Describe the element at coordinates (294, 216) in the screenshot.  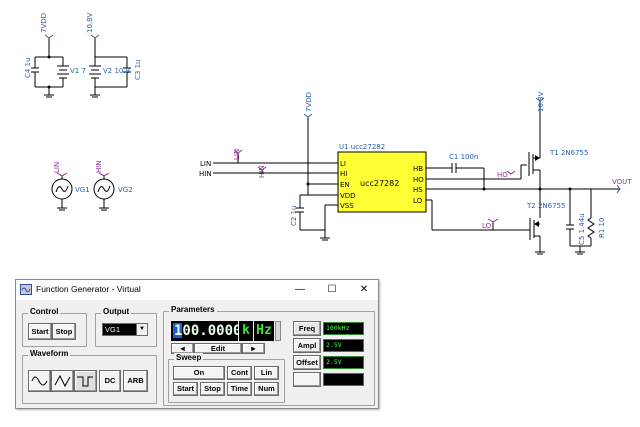
I see `c2-label: C2 1u` at that location.